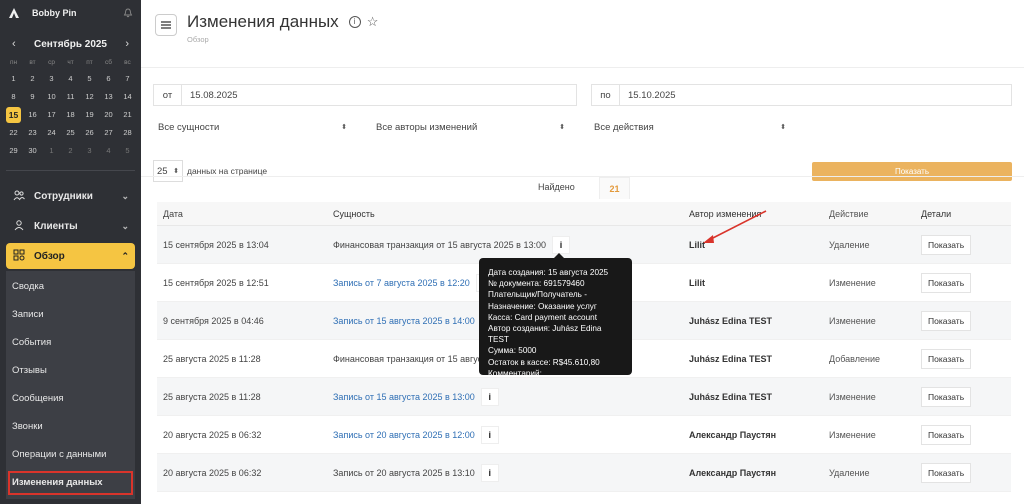 The image size is (1024, 504). Describe the element at coordinates (470, 127) in the screenshot. I see `author-select: Все авторы изменений ⬍` at that location.